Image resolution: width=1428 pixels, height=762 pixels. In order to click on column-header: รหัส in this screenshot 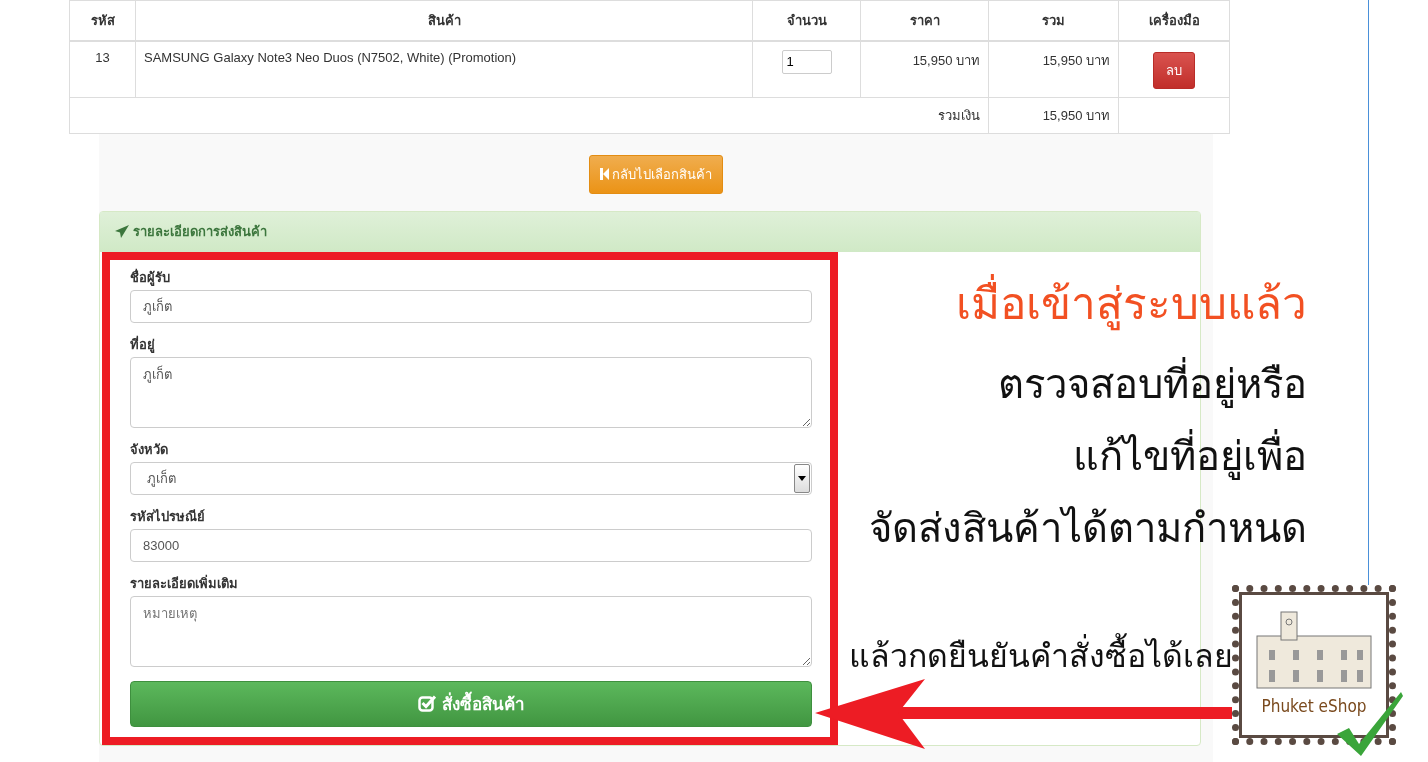, I will do `click(102, 20)`.